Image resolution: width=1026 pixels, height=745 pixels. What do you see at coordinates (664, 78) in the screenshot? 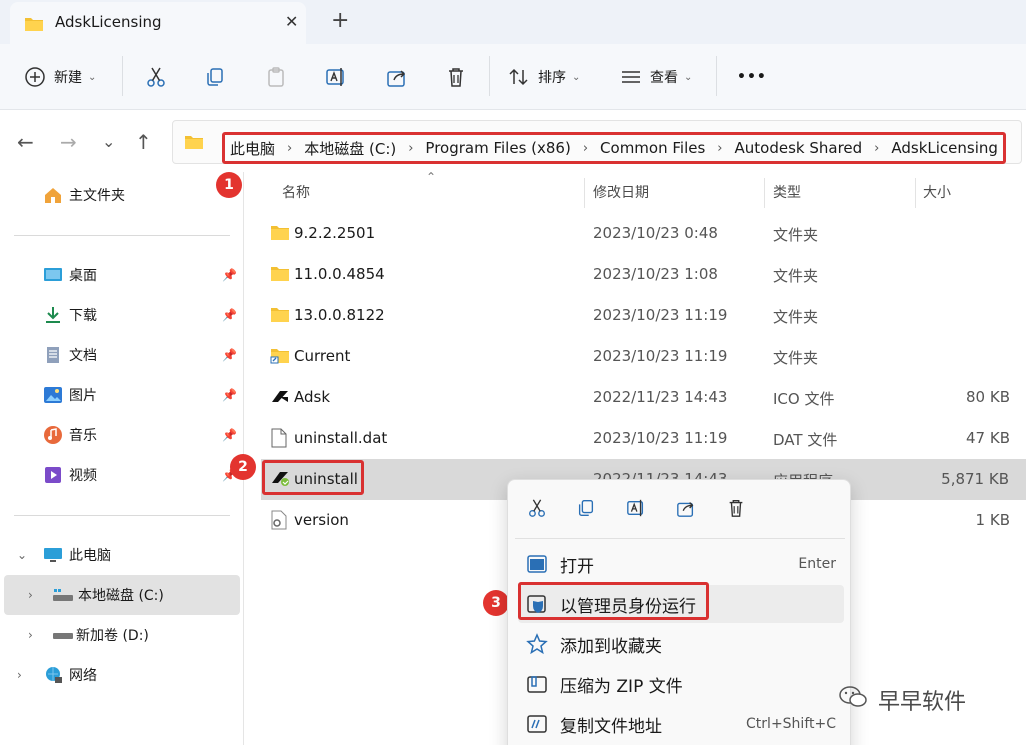
I see `view-label: 查看` at bounding box center [664, 78].